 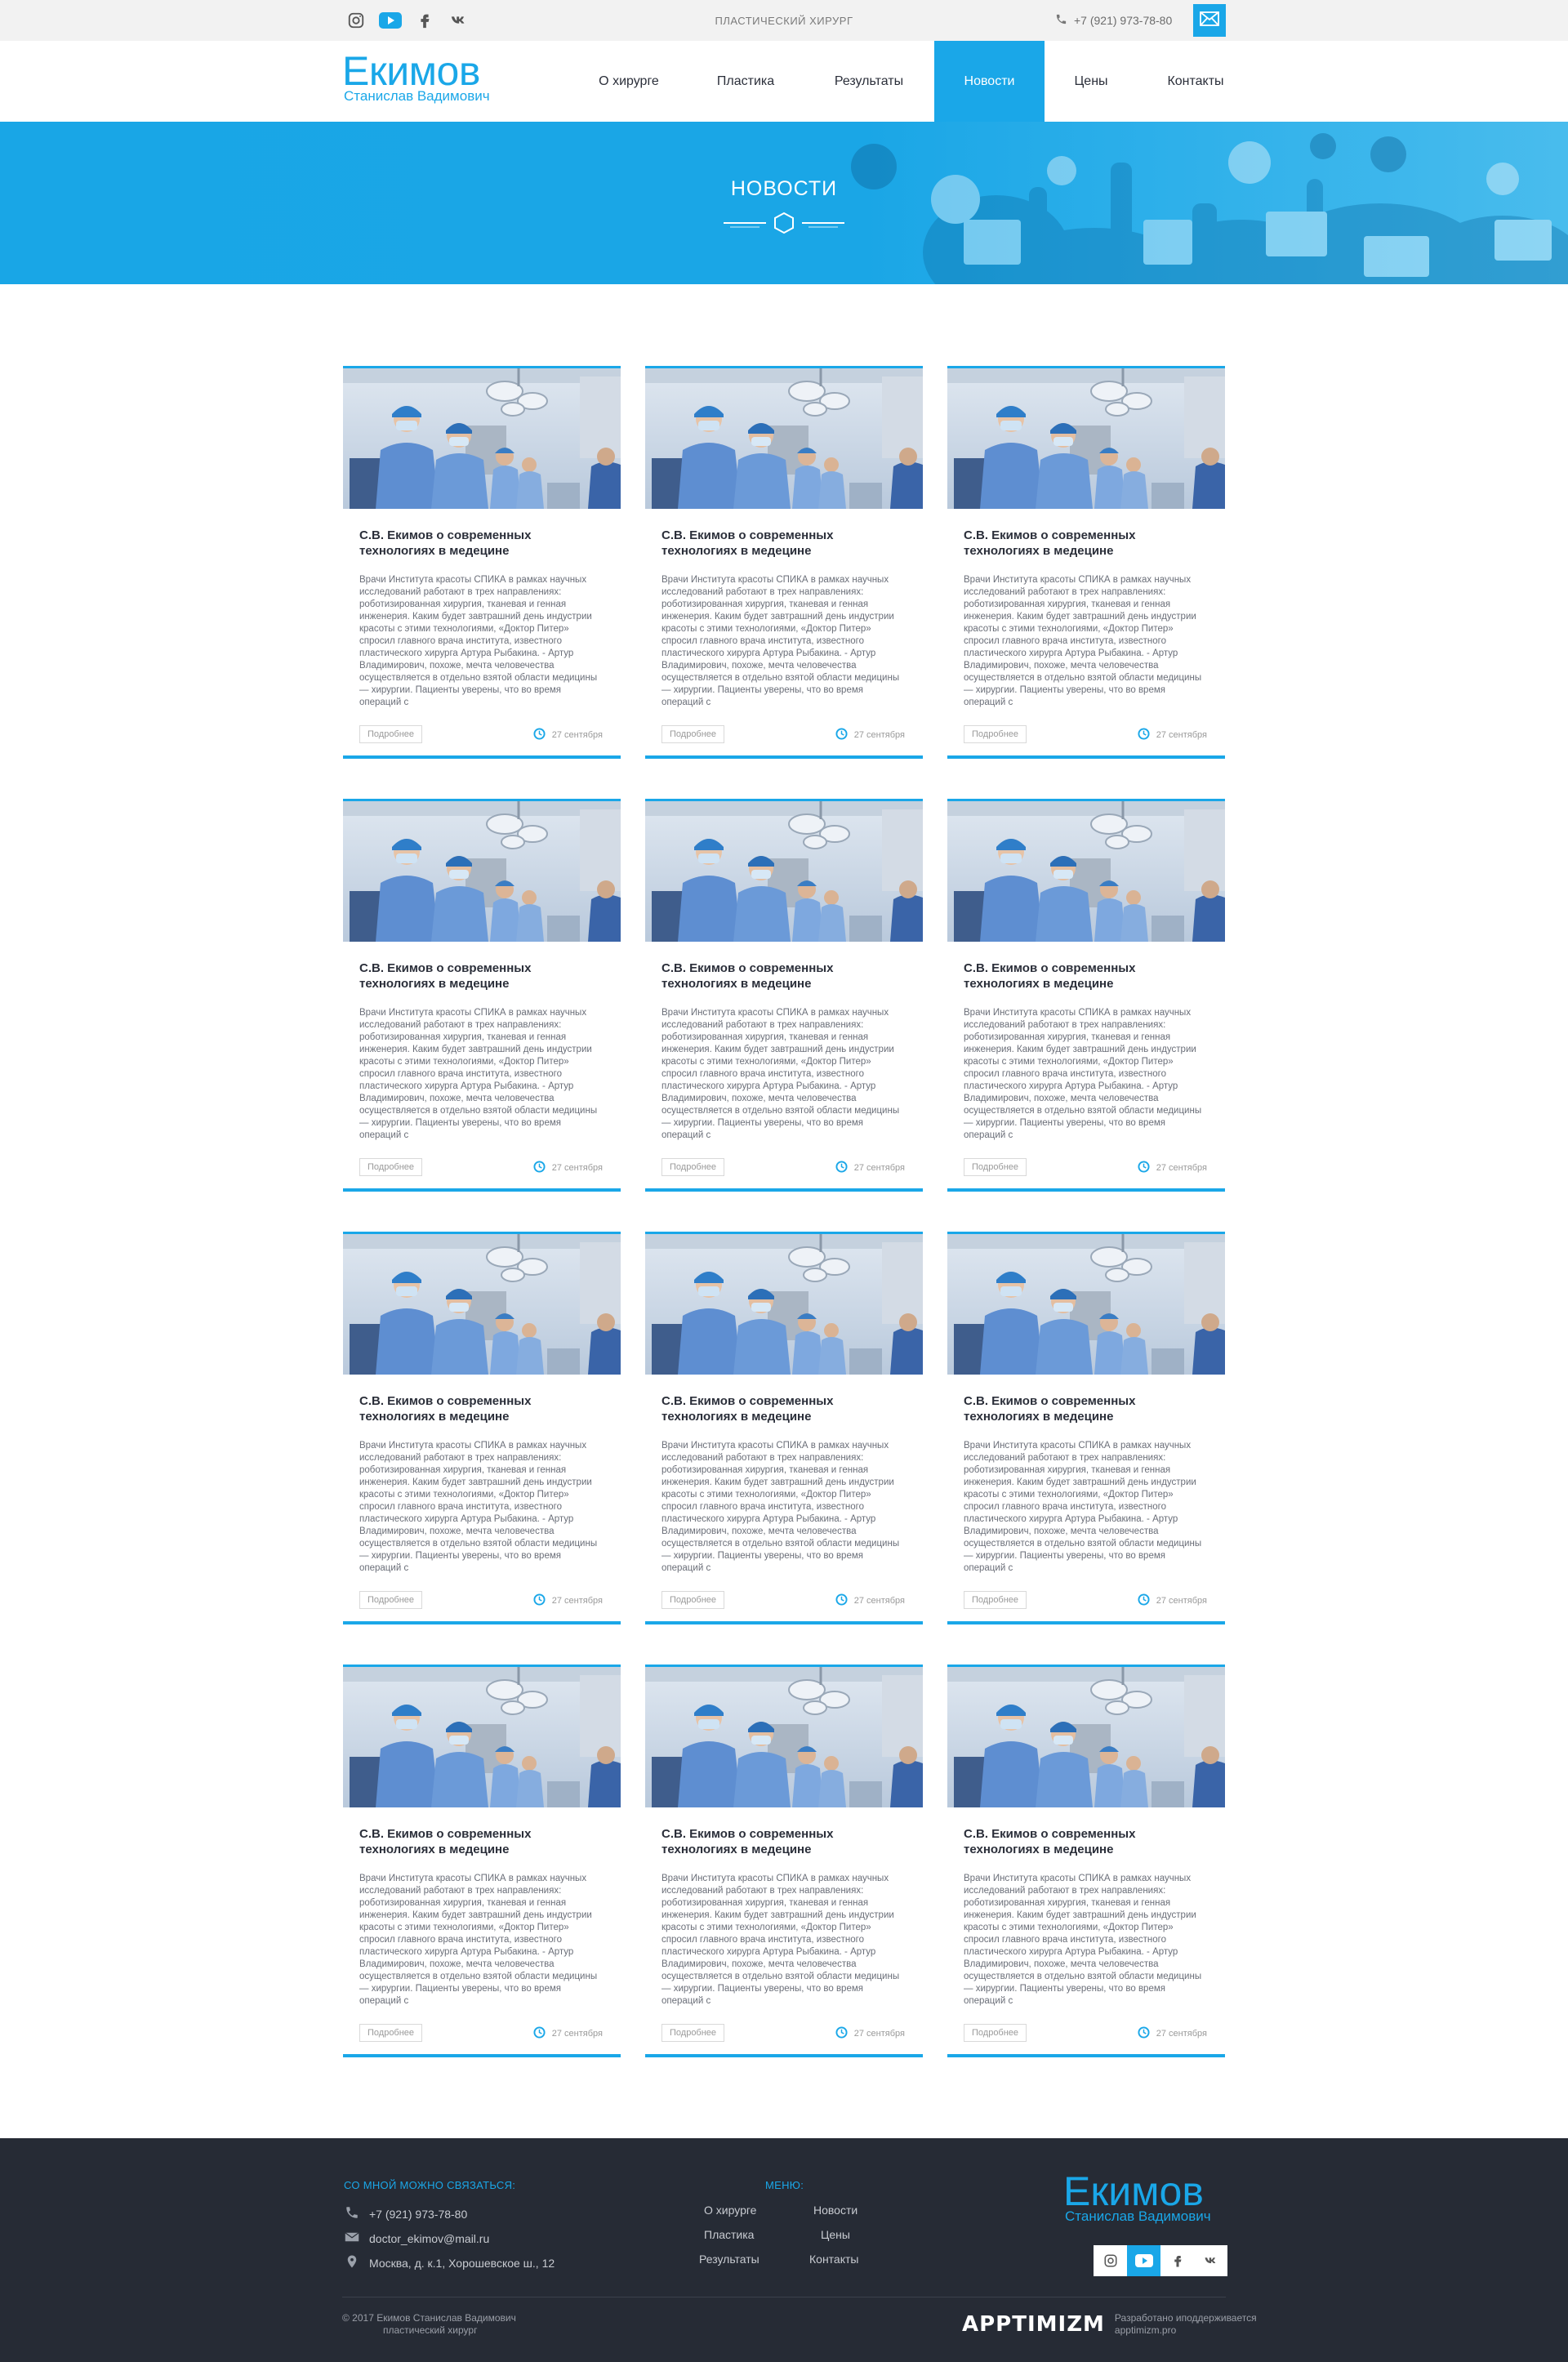 What do you see at coordinates (1177, 2260) in the screenshot?
I see `facebook-icon` at bounding box center [1177, 2260].